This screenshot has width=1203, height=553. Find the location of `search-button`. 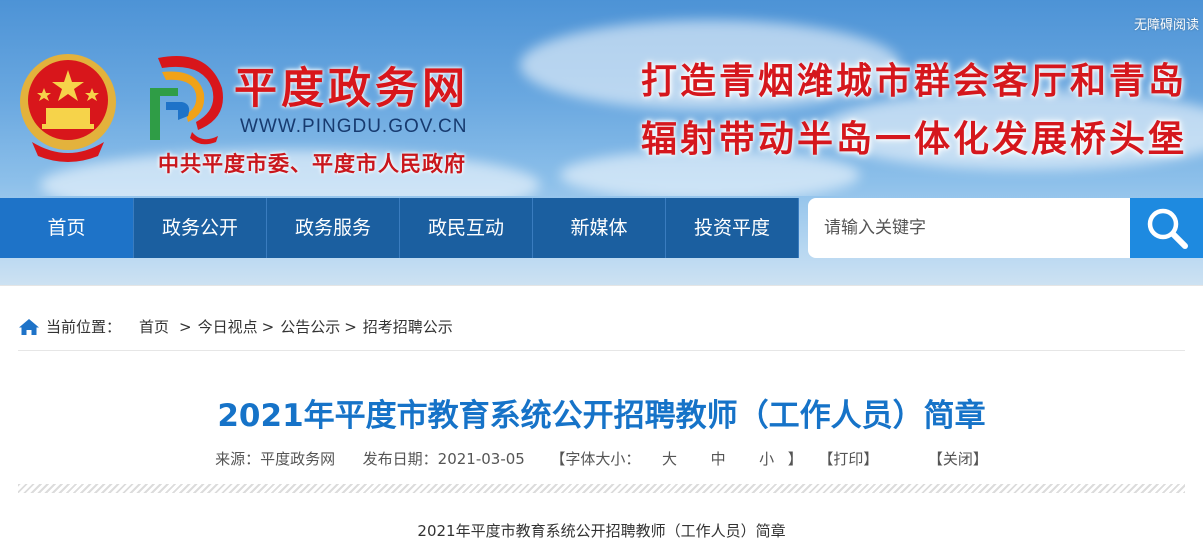

search-button is located at coordinates (1166, 228).